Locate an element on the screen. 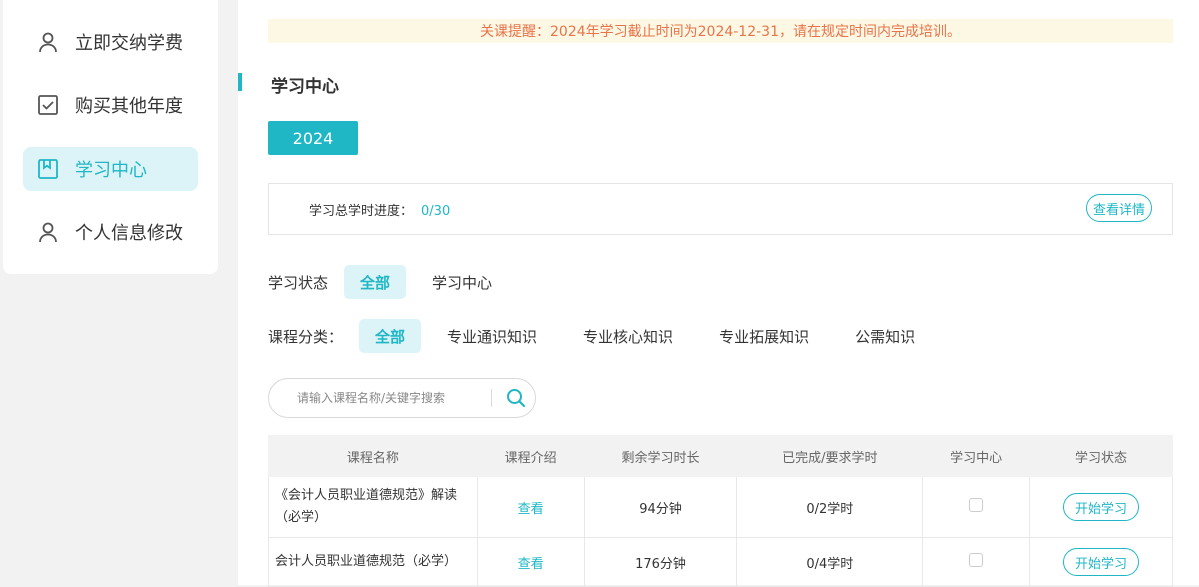 Image resolution: width=1199 pixels, height=587 pixels. title-accent-bar is located at coordinates (240, 82).